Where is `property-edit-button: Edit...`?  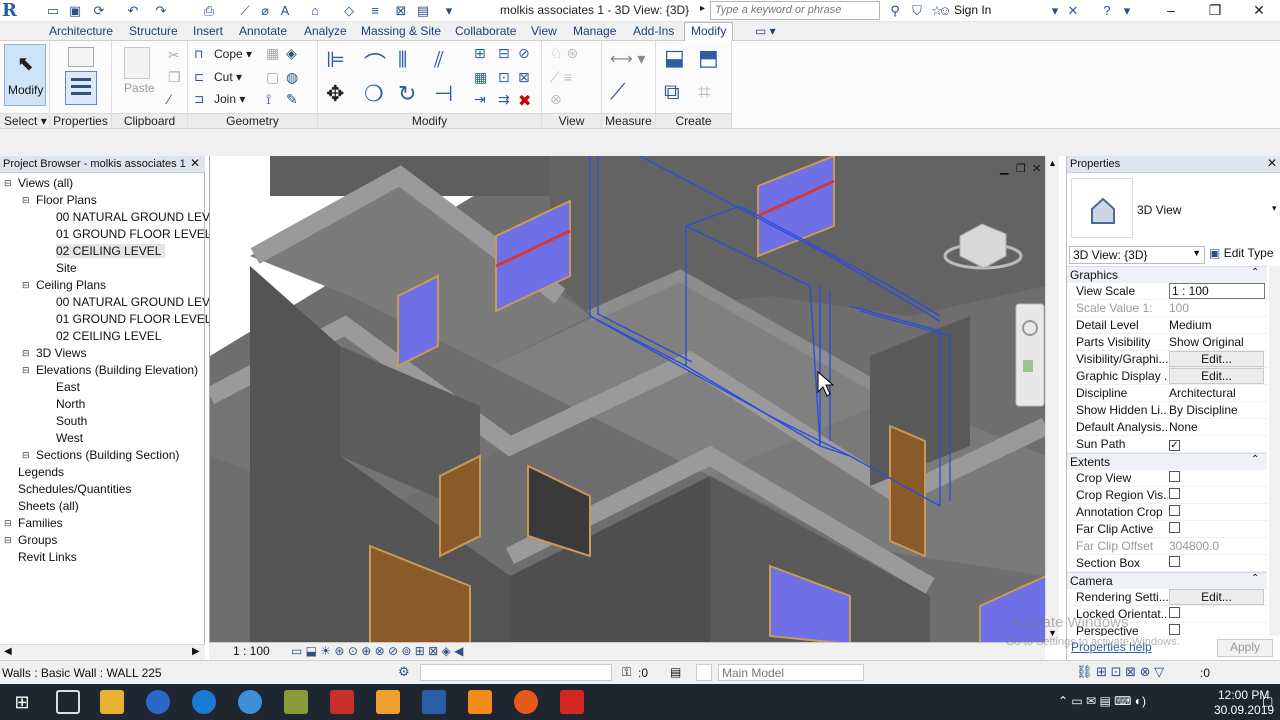
property-edit-button: Edit... is located at coordinates (1216, 597).